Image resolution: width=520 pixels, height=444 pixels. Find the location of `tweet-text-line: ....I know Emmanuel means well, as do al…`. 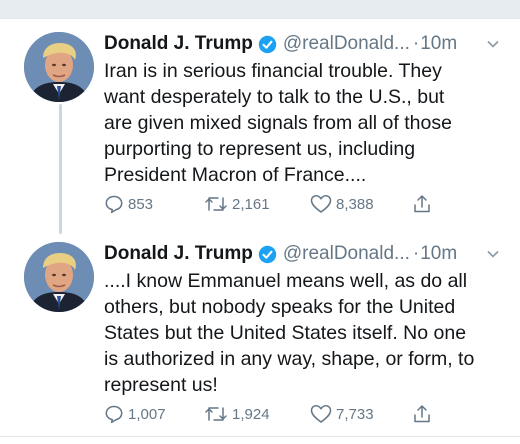

tweet-text-line: ....I know Emmanuel means well, as do al… is located at coordinates (286, 281).